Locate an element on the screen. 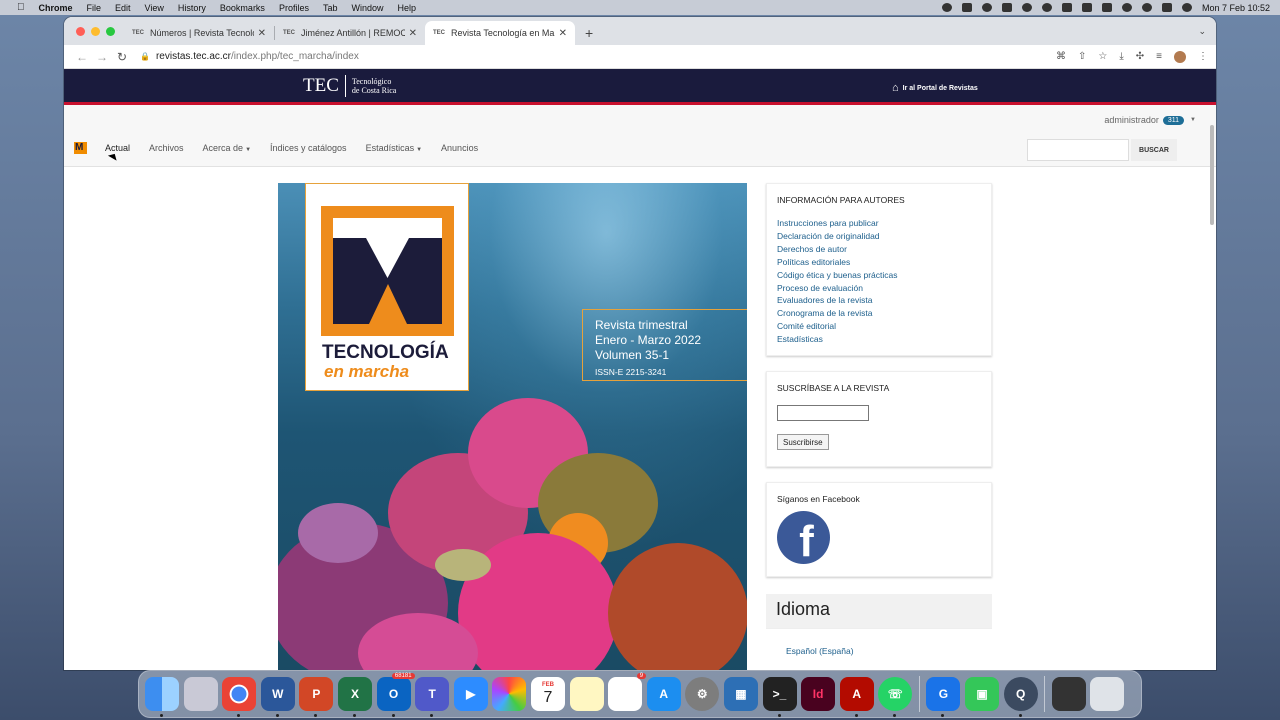  nav-estadisticas: Estadísticas ▼ is located at coordinates (394, 148).